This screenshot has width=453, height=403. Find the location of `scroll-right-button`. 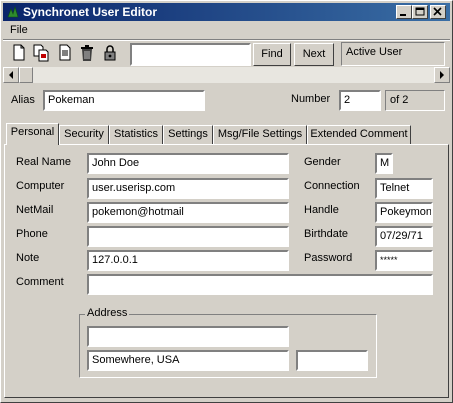

scroll-right-button is located at coordinates (442, 75).